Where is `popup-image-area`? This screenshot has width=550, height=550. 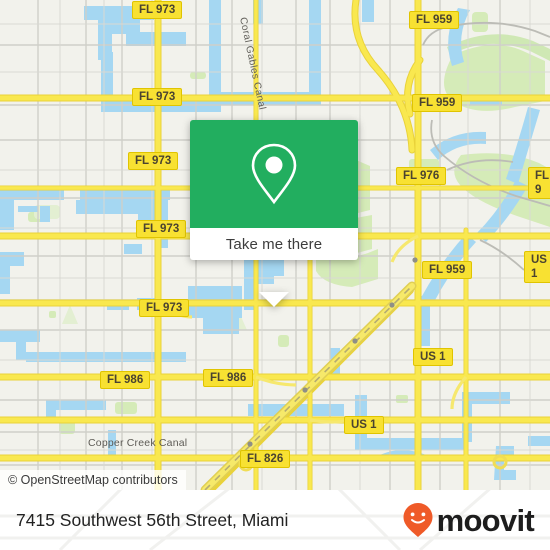 popup-image-area is located at coordinates (274, 174).